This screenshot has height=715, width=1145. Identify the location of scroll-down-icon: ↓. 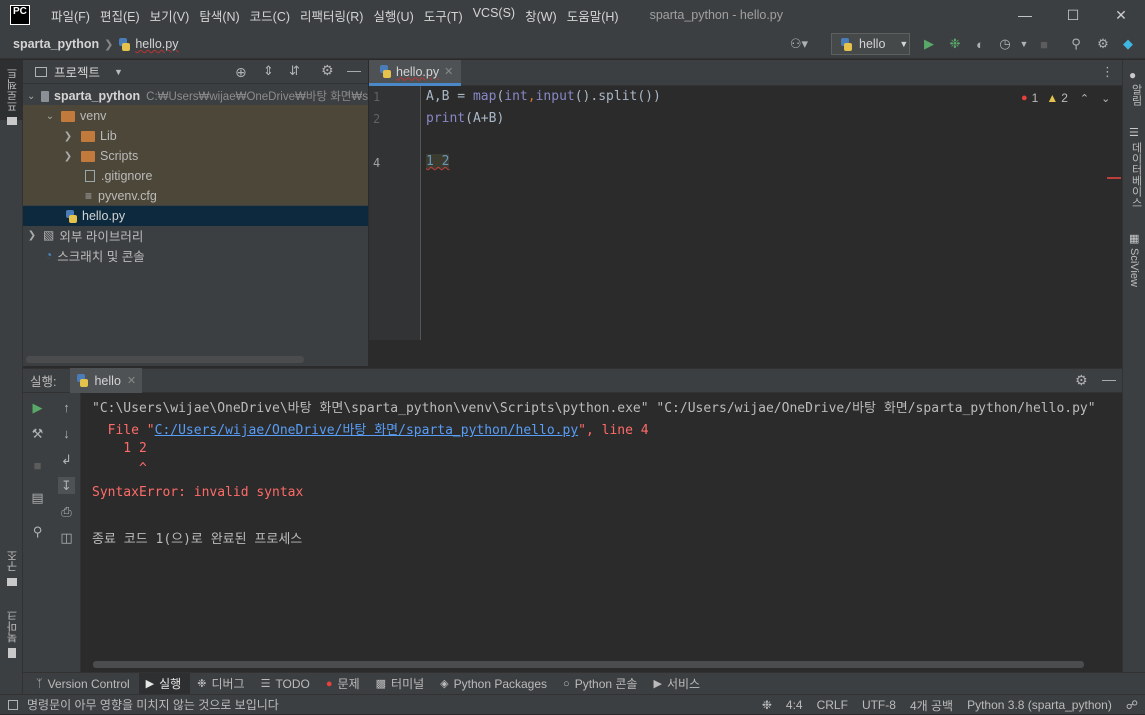
(66, 433).